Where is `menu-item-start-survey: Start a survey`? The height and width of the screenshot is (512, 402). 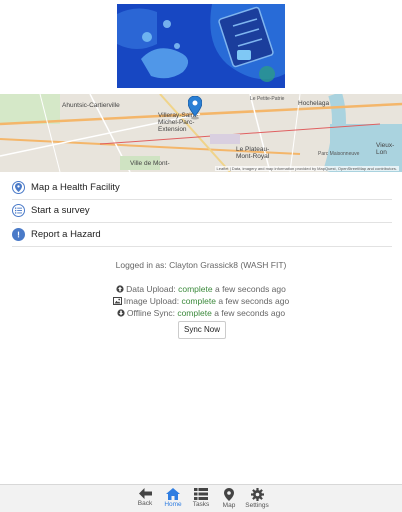 menu-item-start-survey: Start a survey is located at coordinates (202, 211).